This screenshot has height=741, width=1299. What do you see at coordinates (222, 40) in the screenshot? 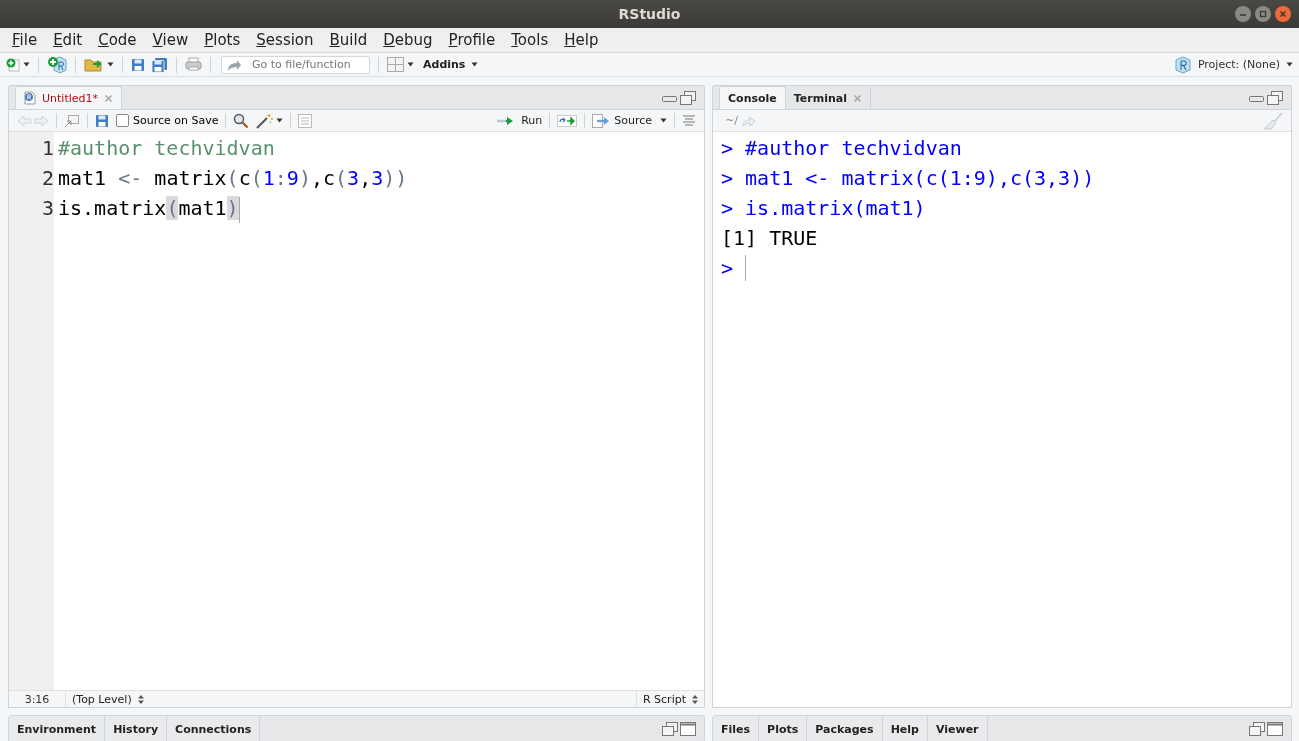
I see `menu-item: Plots` at bounding box center [222, 40].